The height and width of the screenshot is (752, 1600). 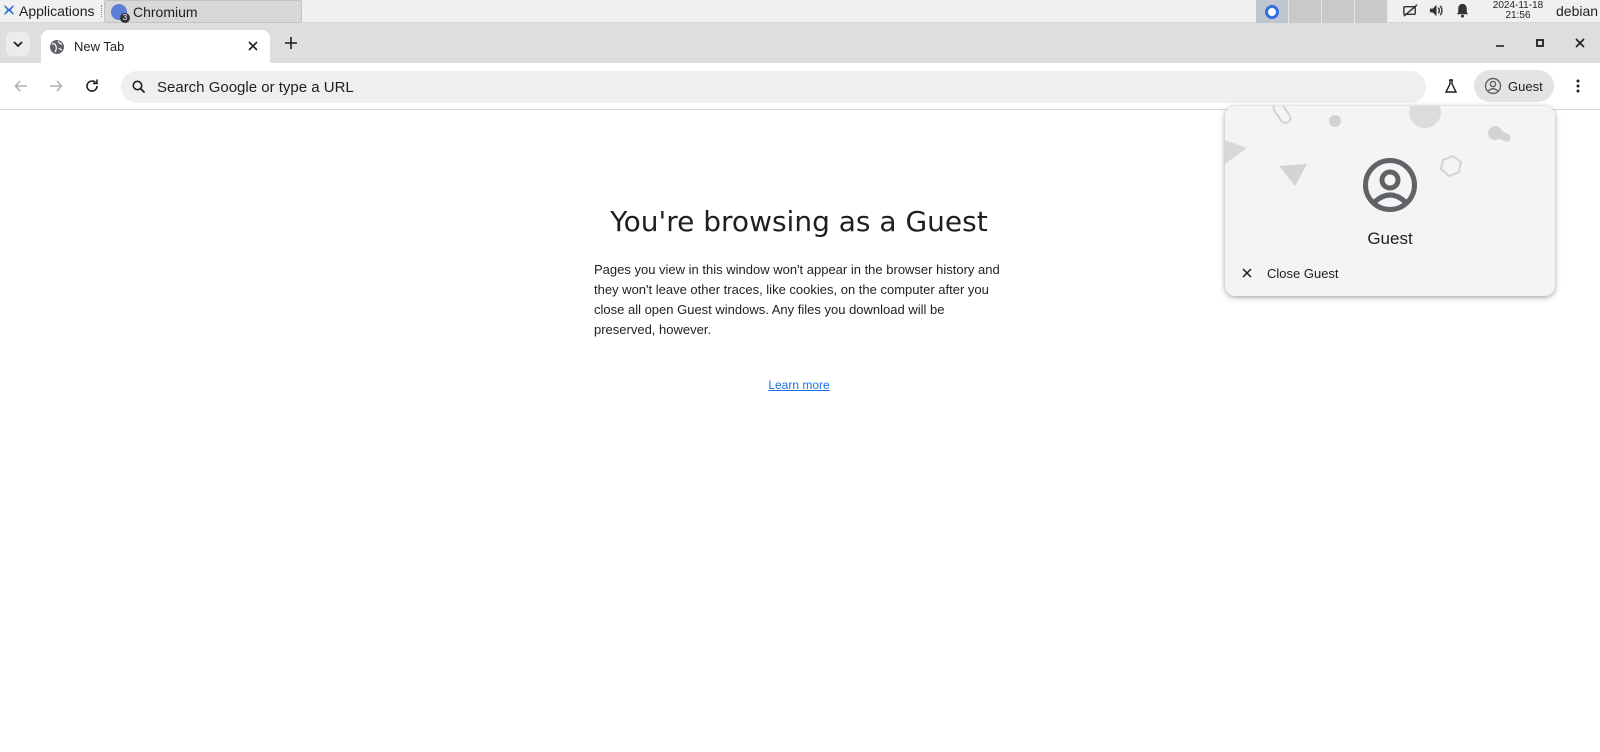 I want to click on tab-search-button, so click(x=18, y=44).